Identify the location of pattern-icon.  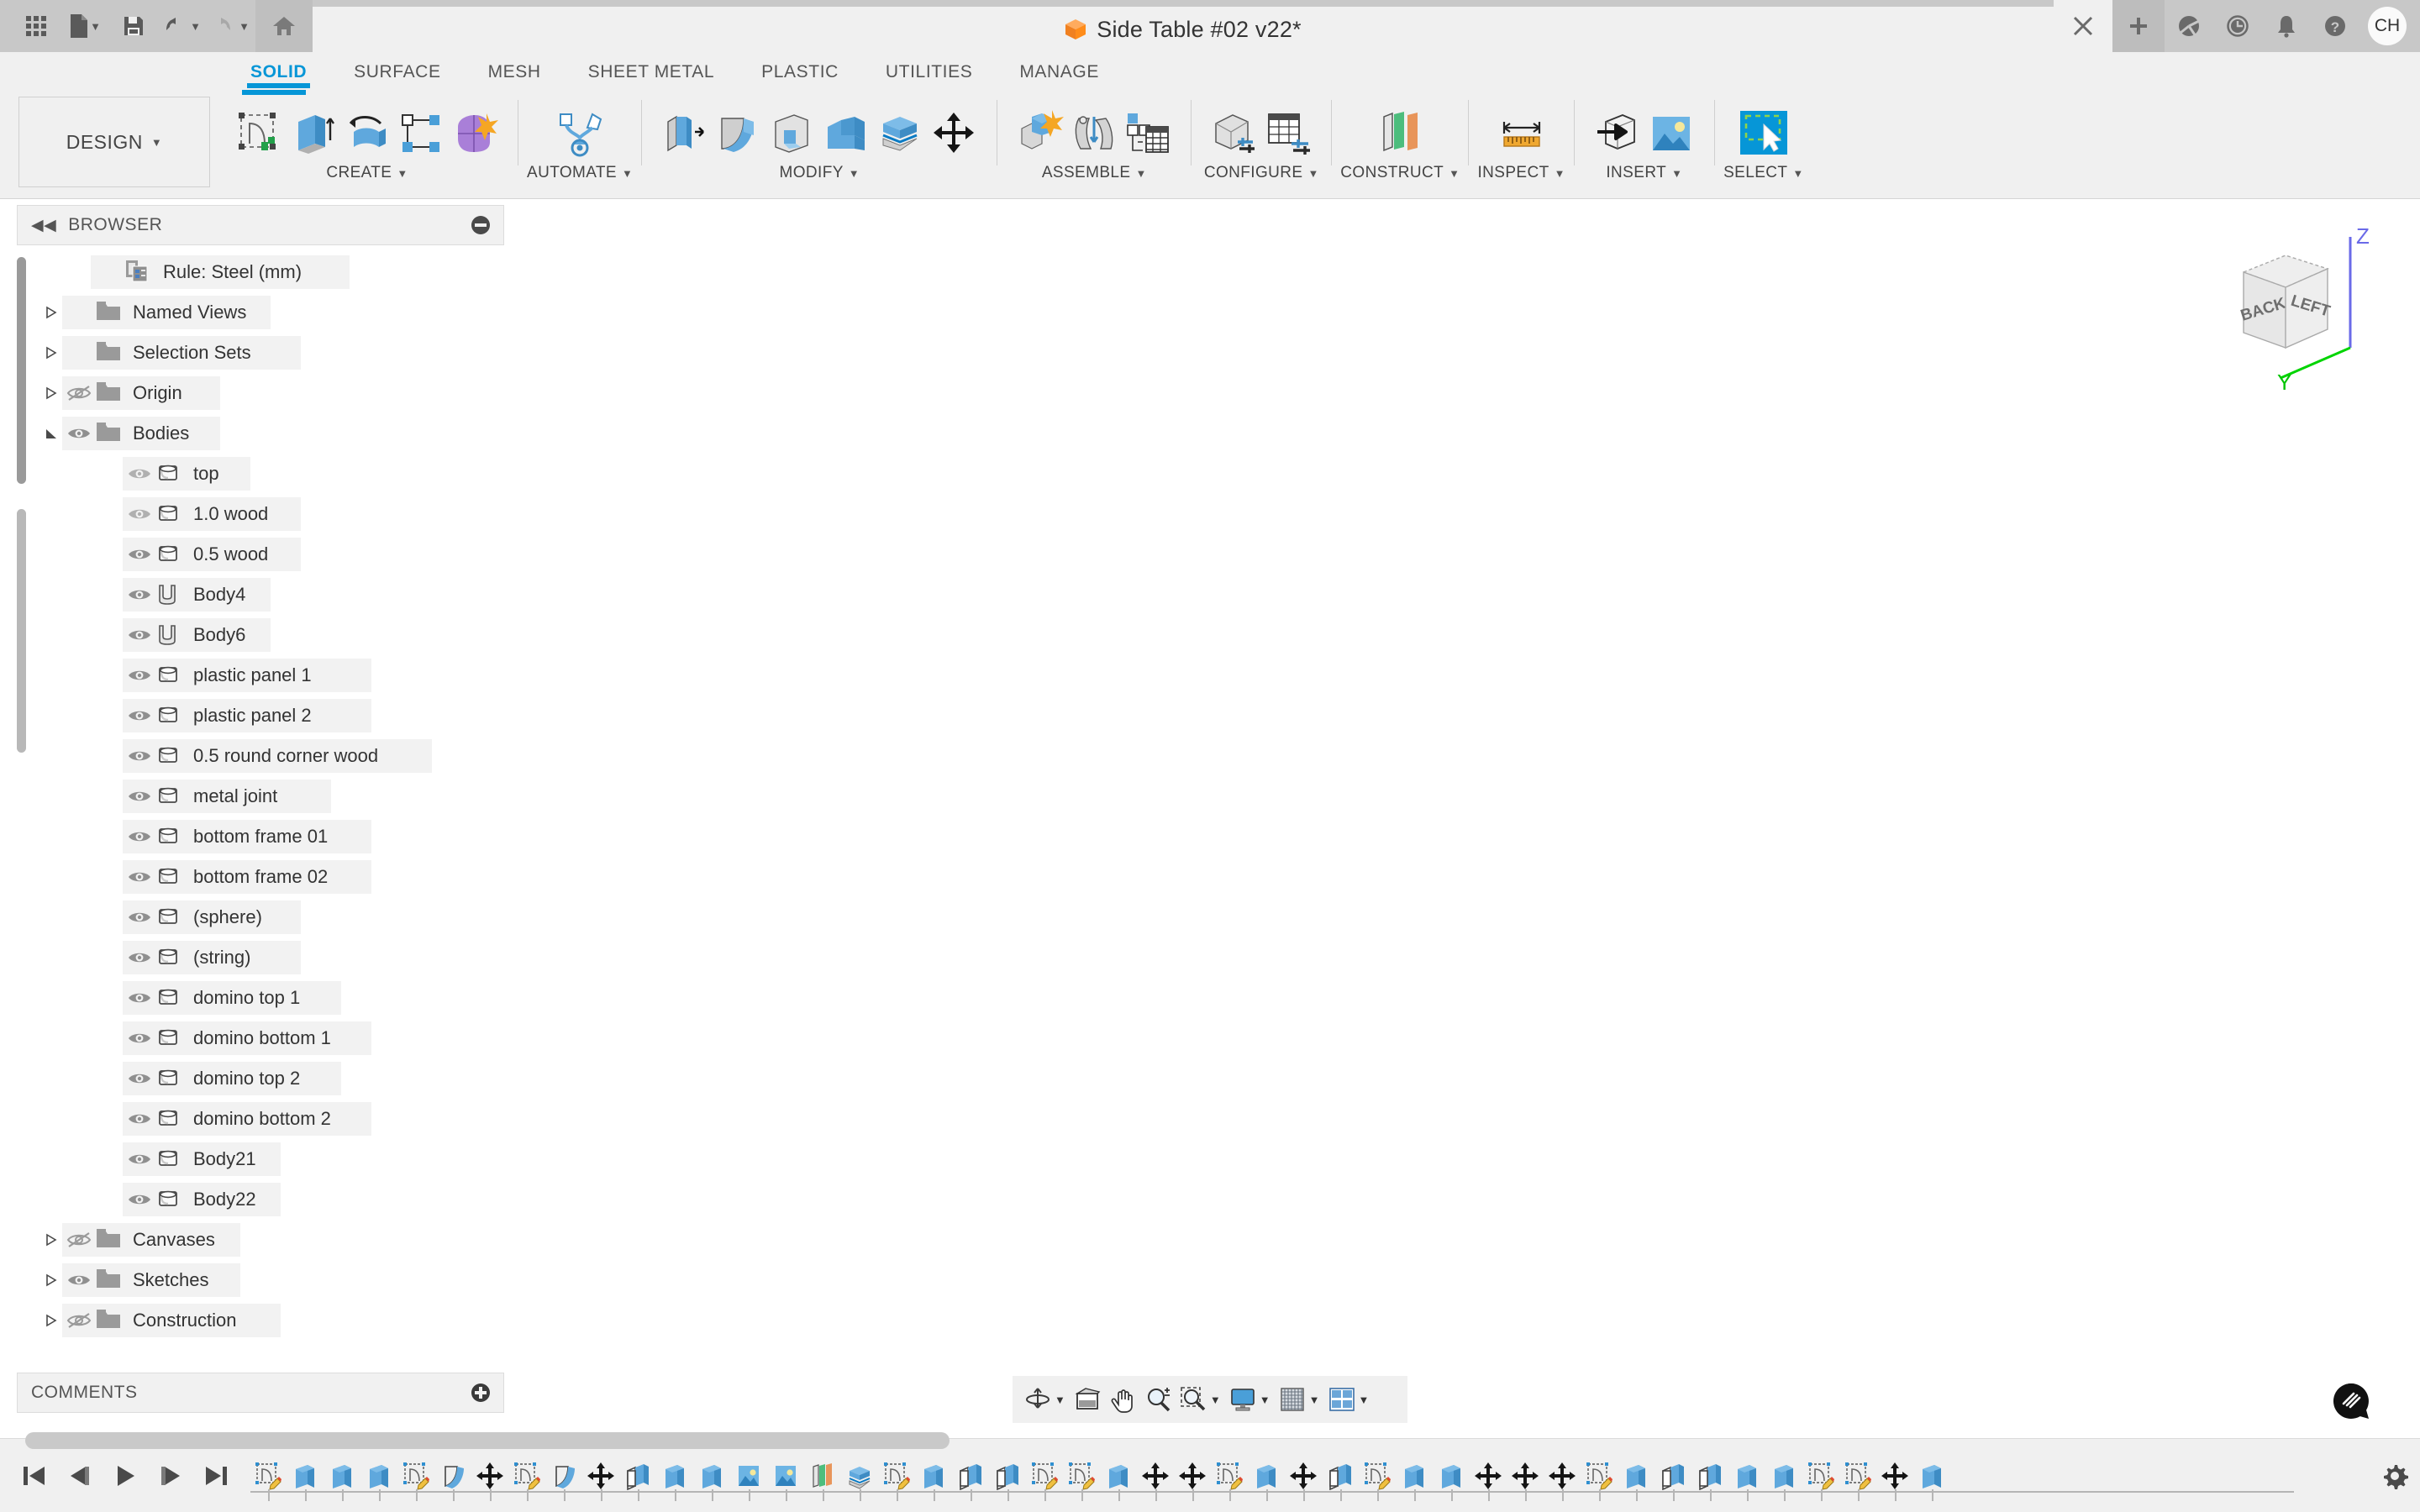
(421, 133).